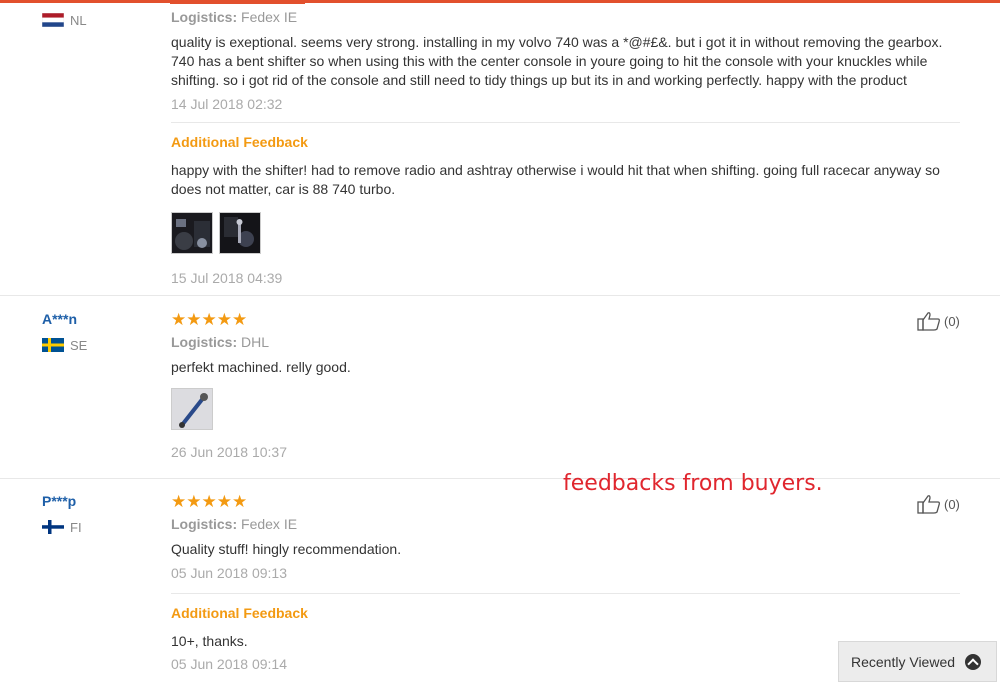 This screenshot has height=684, width=1000. What do you see at coordinates (500, 1) in the screenshot?
I see `top-accent-bar` at bounding box center [500, 1].